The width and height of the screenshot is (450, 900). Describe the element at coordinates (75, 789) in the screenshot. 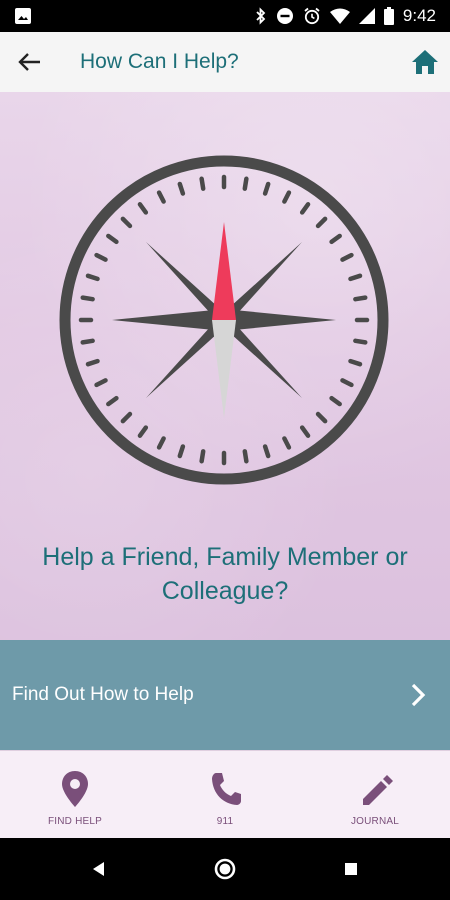

I see `map-pin-icon` at that location.